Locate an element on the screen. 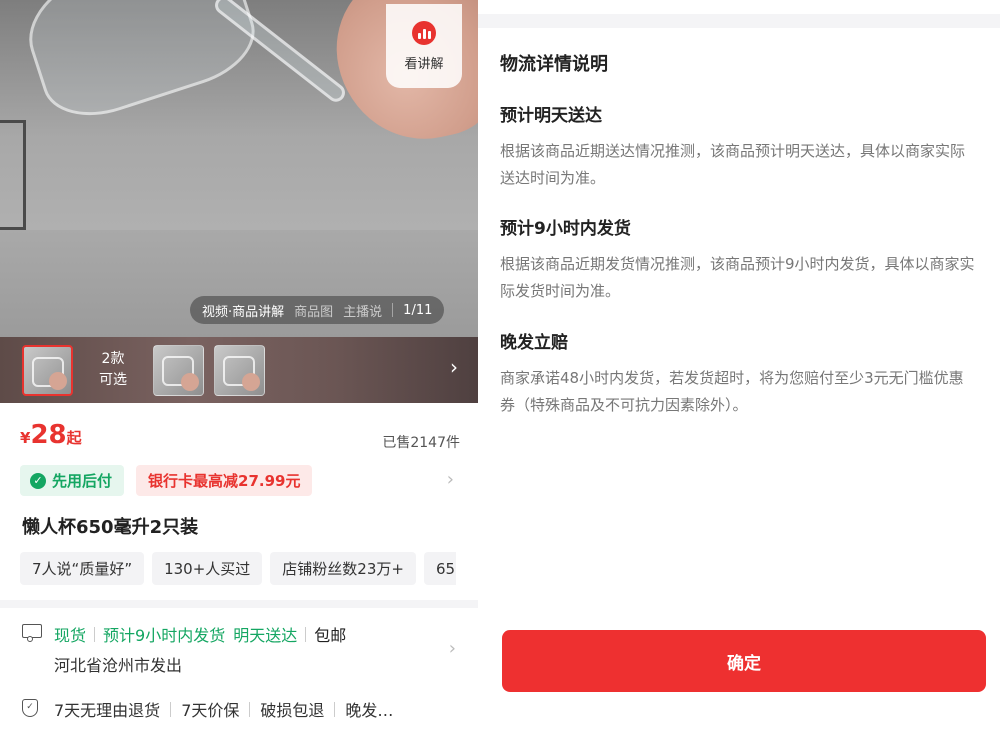 Image resolution: width=1000 pixels, height=731 pixels. variant-count: 2款 可选 is located at coordinates (113, 370).